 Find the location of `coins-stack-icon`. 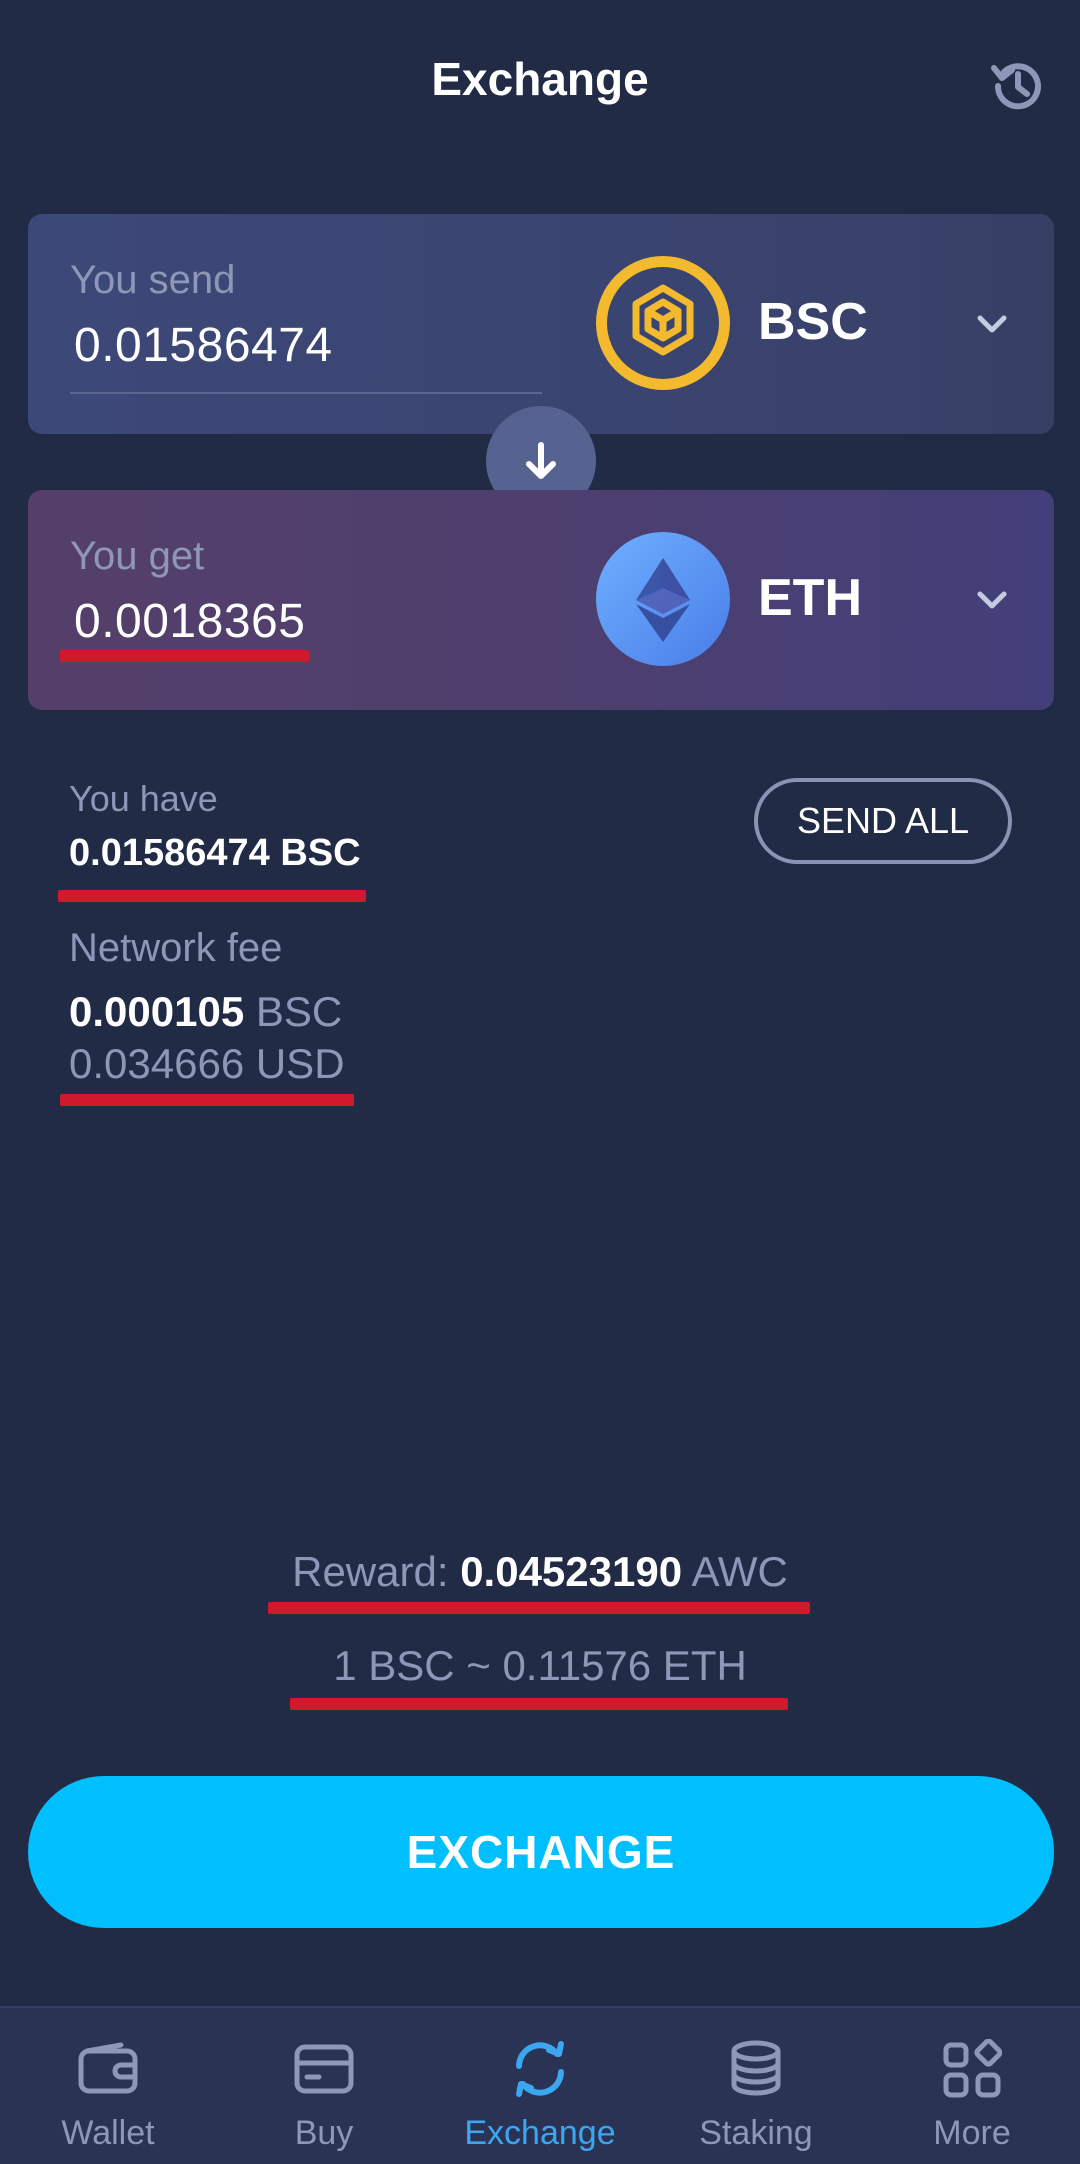

coins-stack-icon is located at coordinates (756, 2069).